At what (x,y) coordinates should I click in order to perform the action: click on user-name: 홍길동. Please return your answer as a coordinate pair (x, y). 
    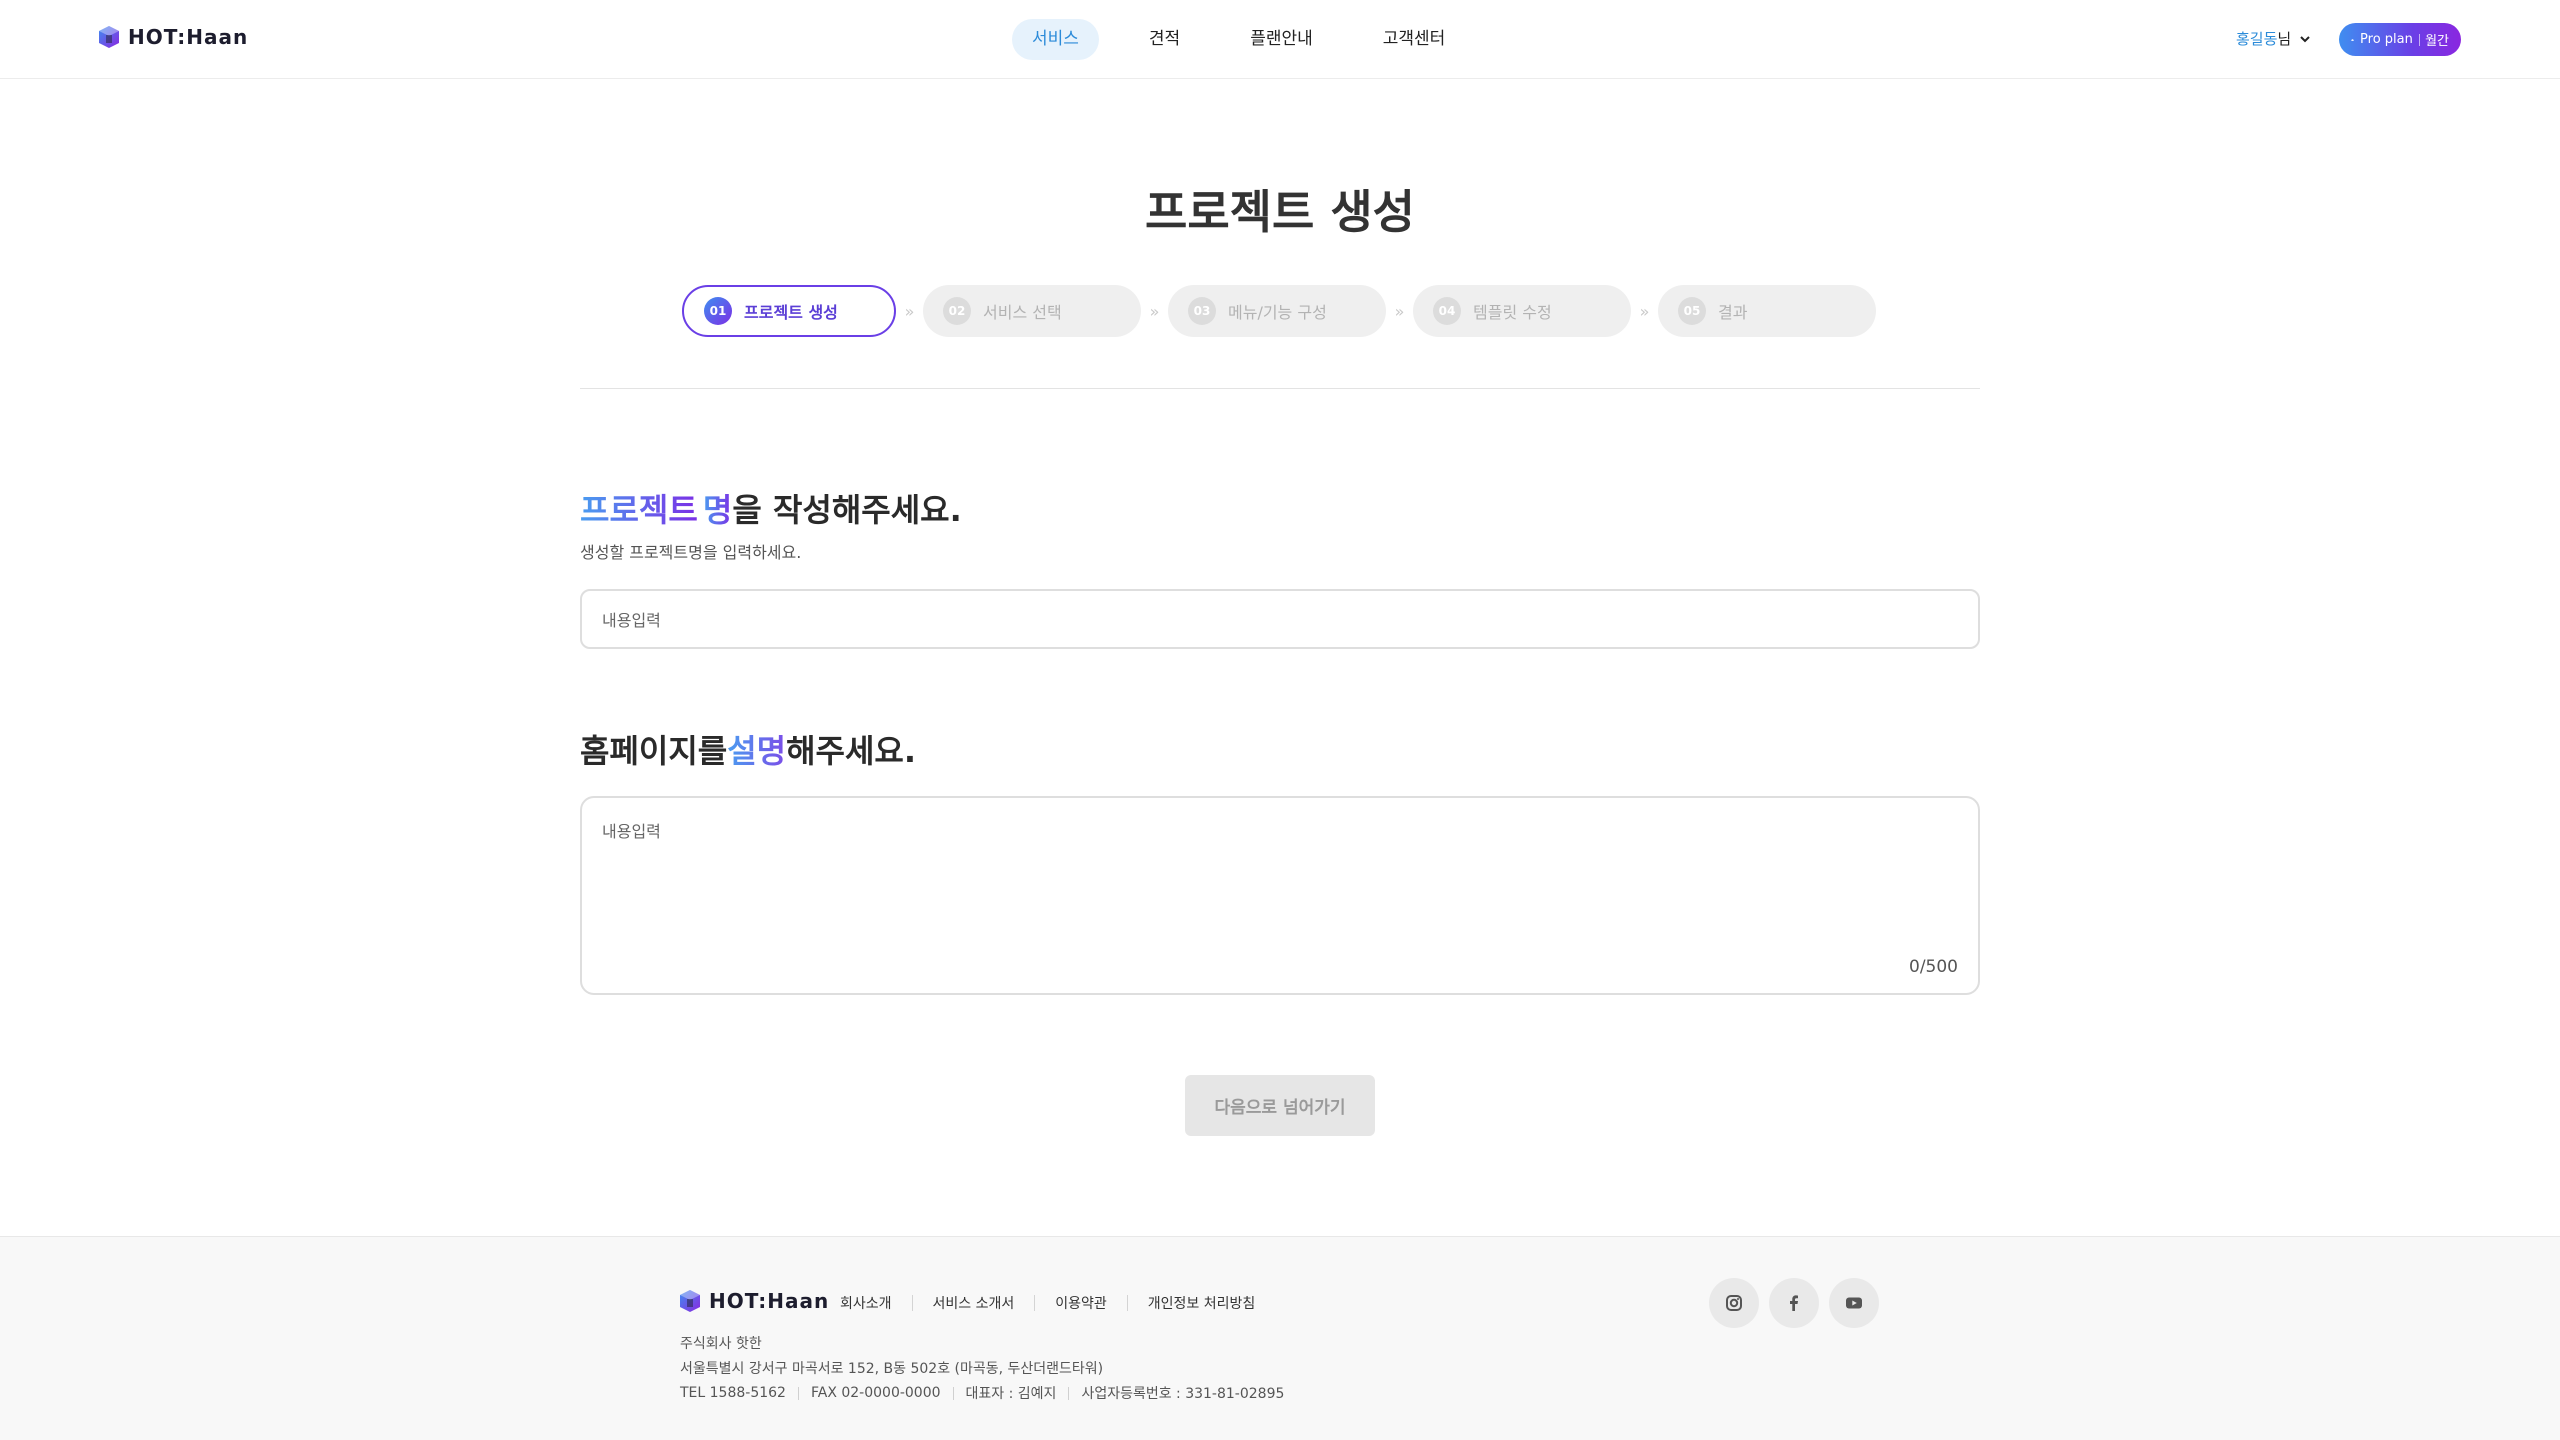
    Looking at the image, I should click on (2257, 39).